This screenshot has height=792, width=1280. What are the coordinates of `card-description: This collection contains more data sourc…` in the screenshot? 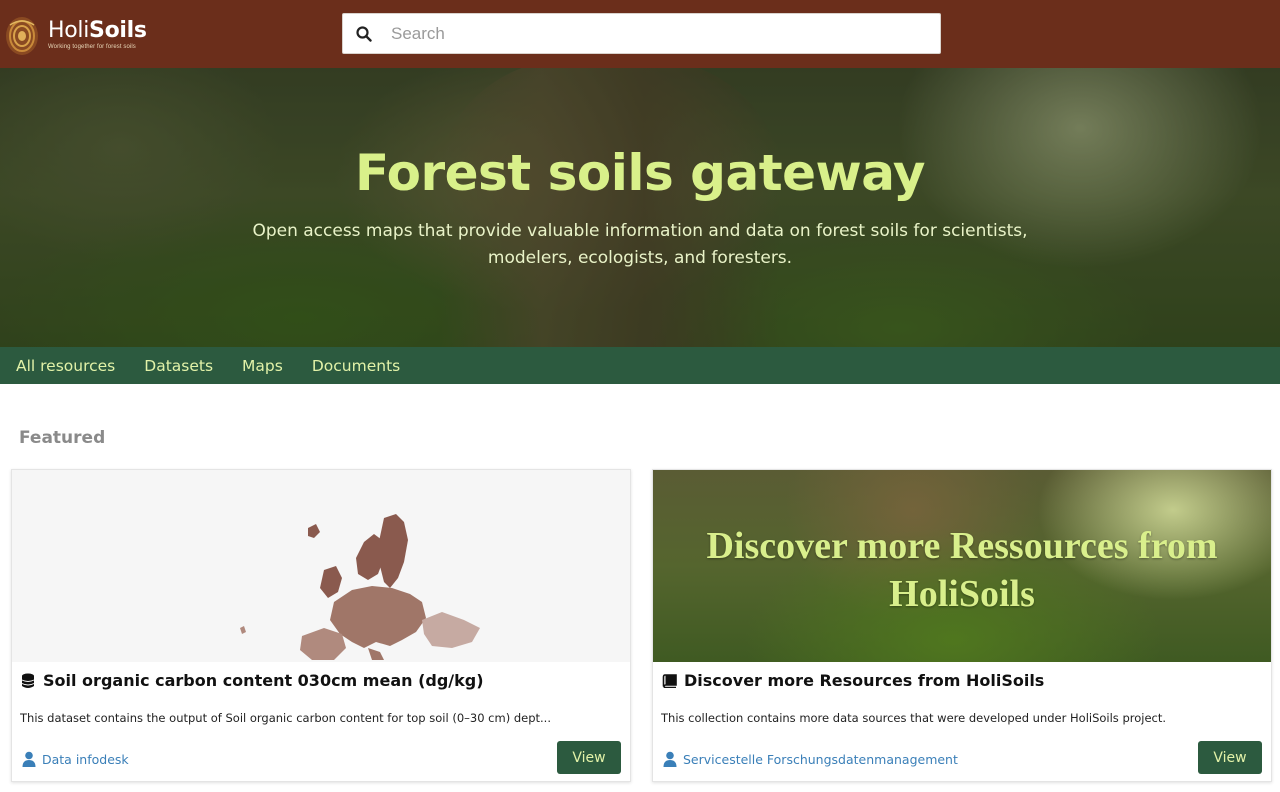 It's located at (914, 718).